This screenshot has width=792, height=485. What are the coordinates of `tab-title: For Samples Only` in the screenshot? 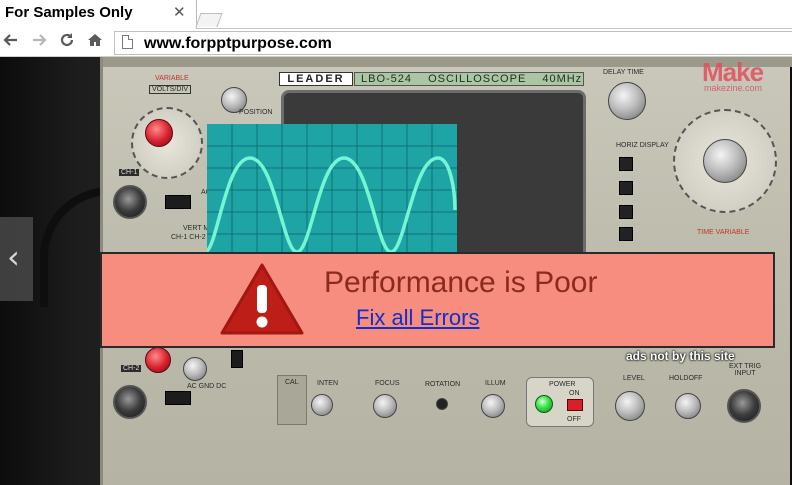 It's located at (69, 12).